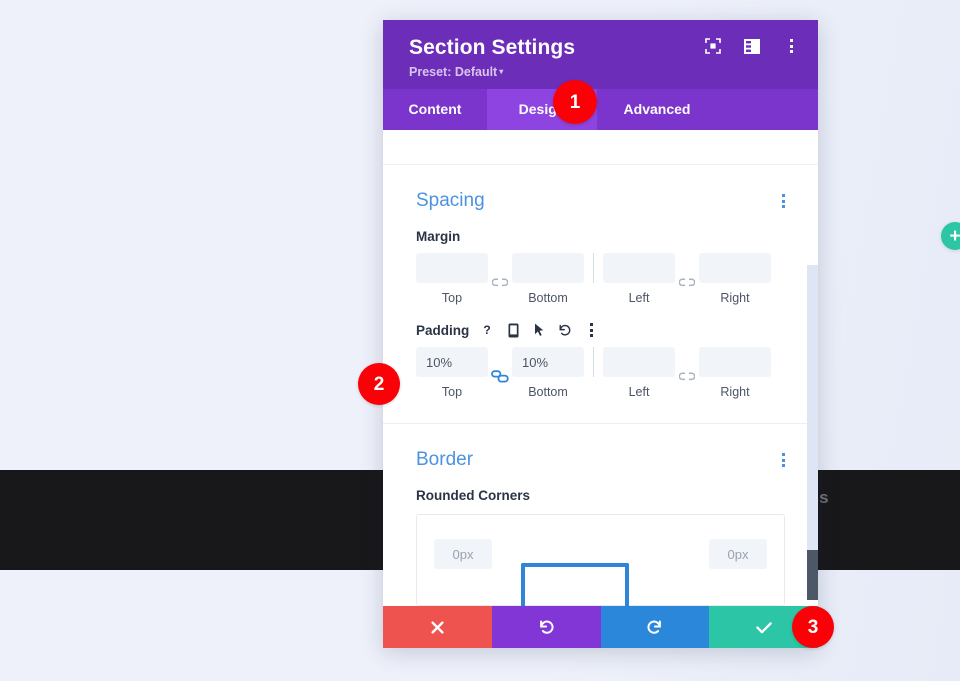  What do you see at coordinates (783, 201) in the screenshot?
I see `spacing-more-options-icon` at bounding box center [783, 201].